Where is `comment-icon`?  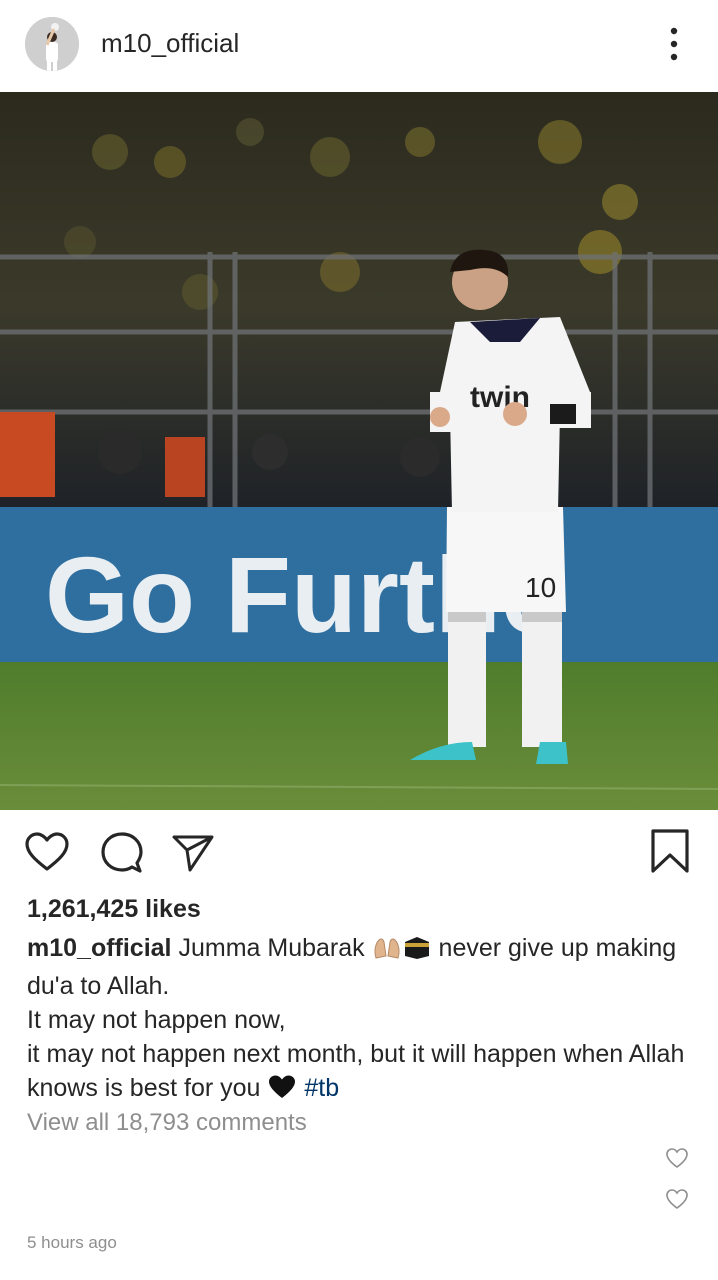 comment-icon is located at coordinates (122, 855).